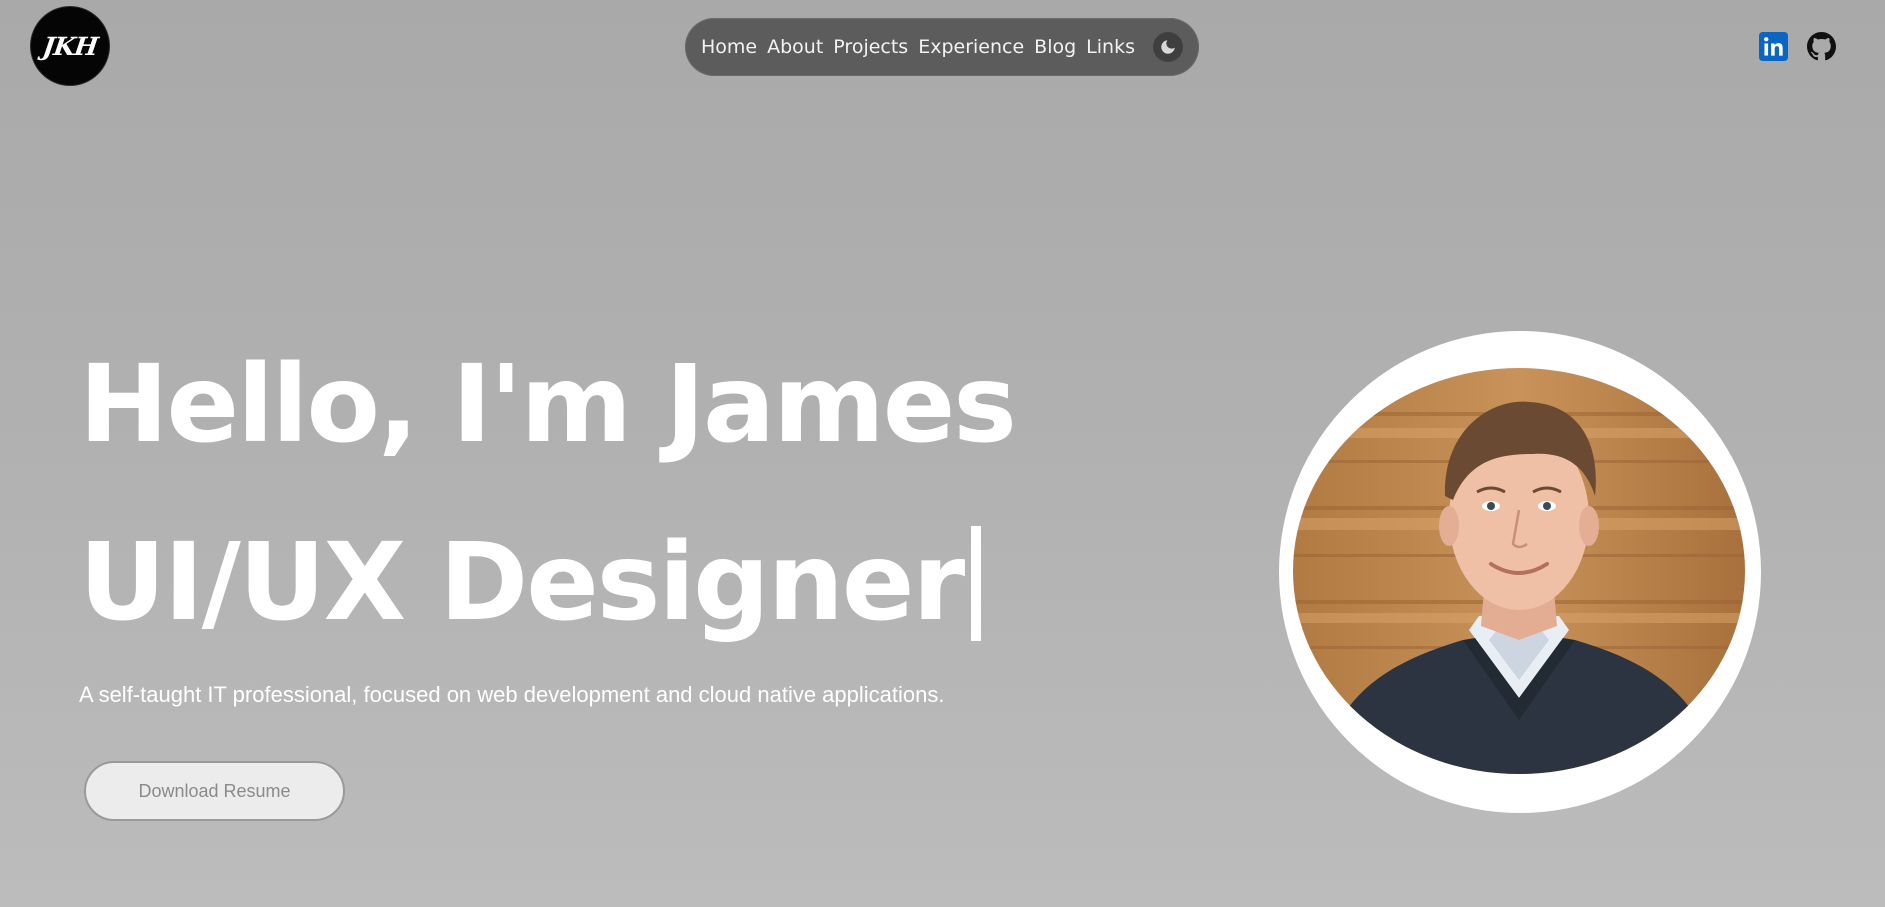  I want to click on moon-icon, so click(1168, 47).